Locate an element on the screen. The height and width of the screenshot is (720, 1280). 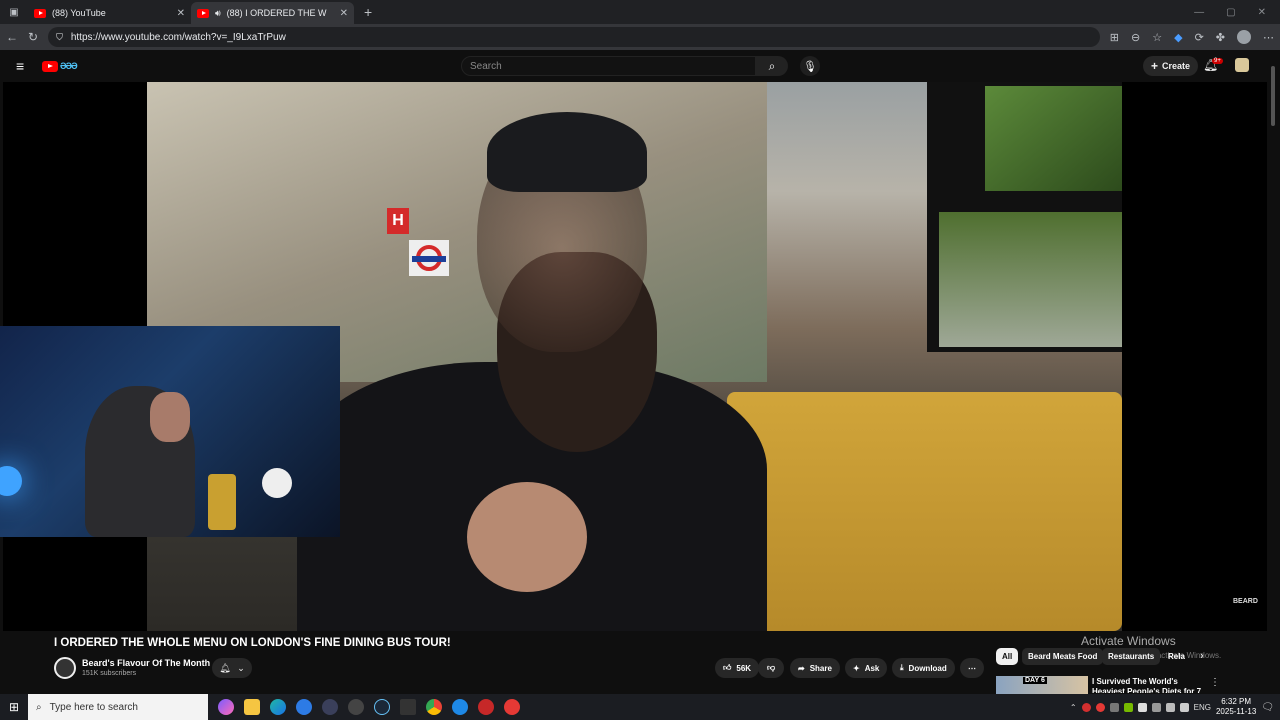
tray-red2-icon is located at coordinates (1100, 707).